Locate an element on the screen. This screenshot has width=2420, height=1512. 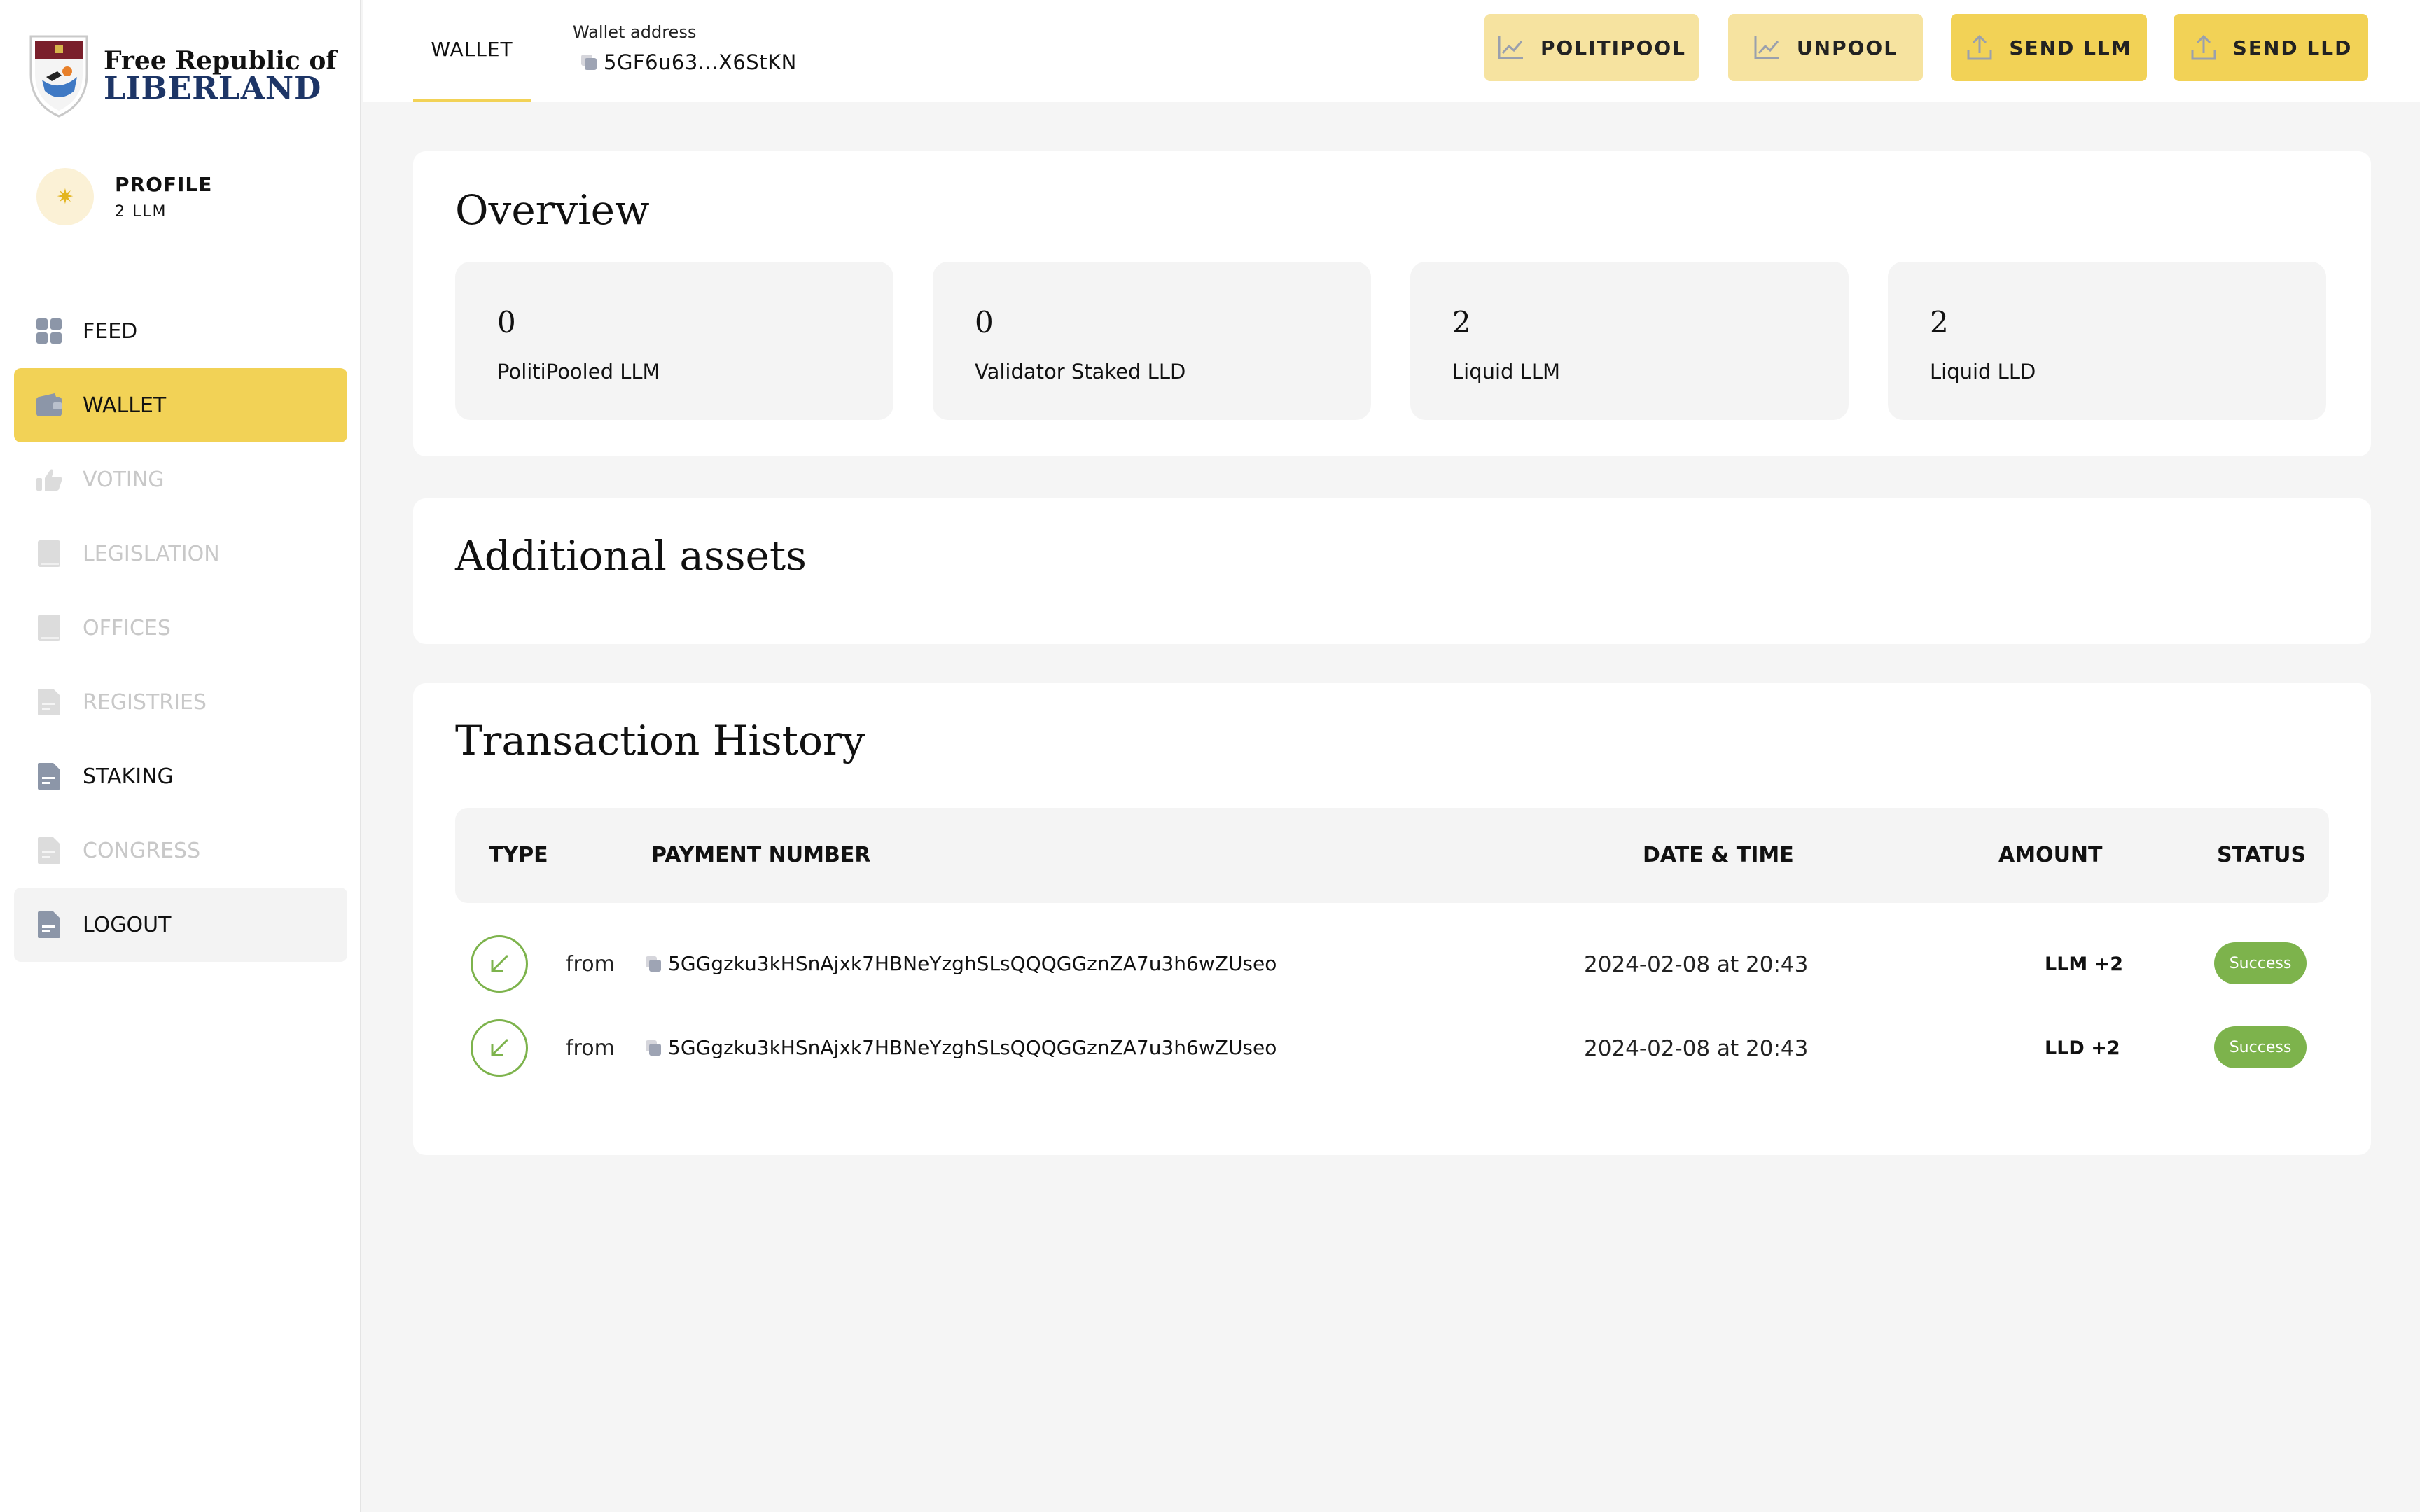
unpool-button: UNPOOL is located at coordinates (1826, 47).